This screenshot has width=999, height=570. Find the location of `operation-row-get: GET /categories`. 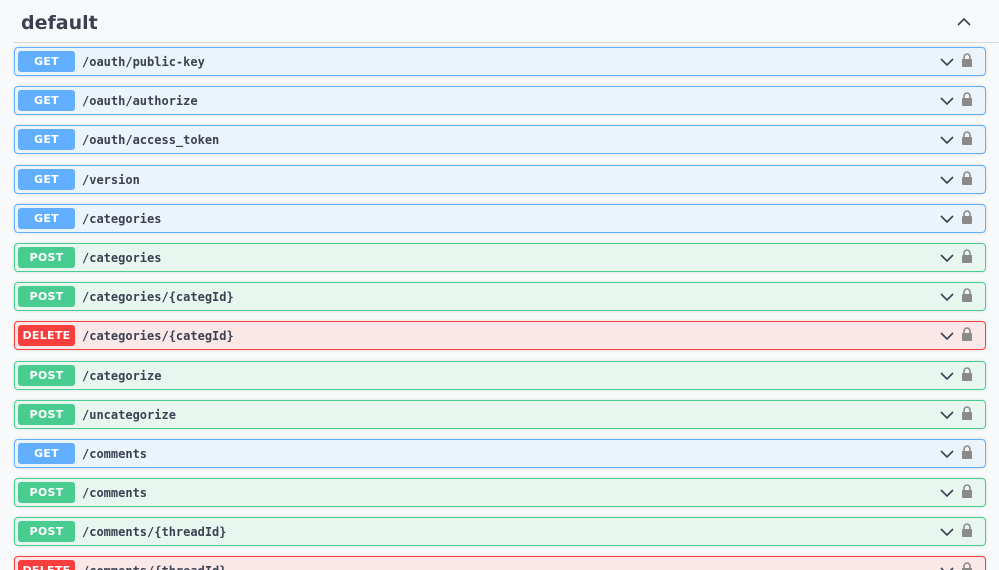

operation-row-get: GET /categories is located at coordinates (500, 218).